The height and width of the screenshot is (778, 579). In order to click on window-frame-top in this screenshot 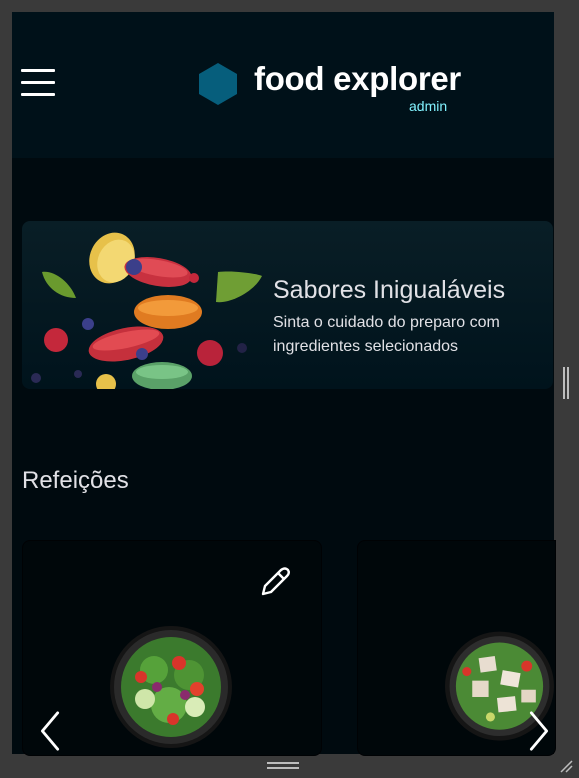, I will do `click(289, 6)`.